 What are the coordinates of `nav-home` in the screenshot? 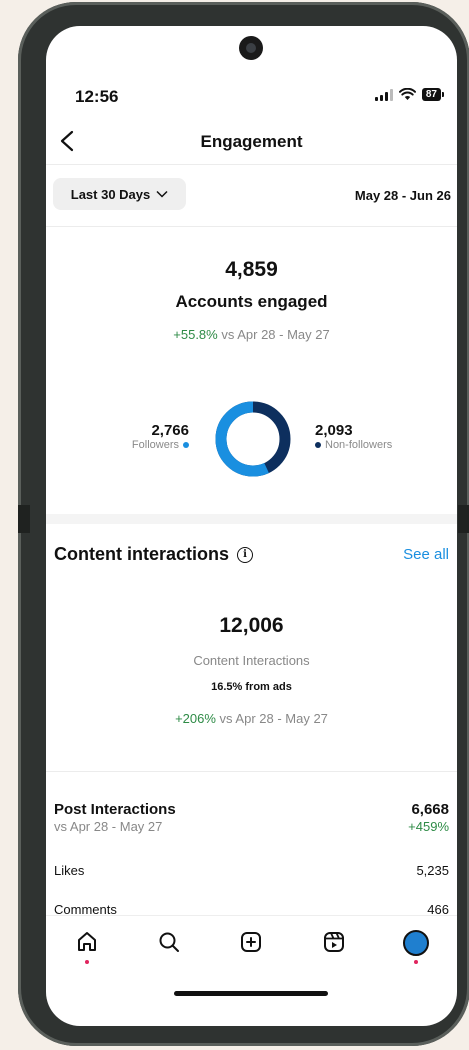 It's located at (87, 947).